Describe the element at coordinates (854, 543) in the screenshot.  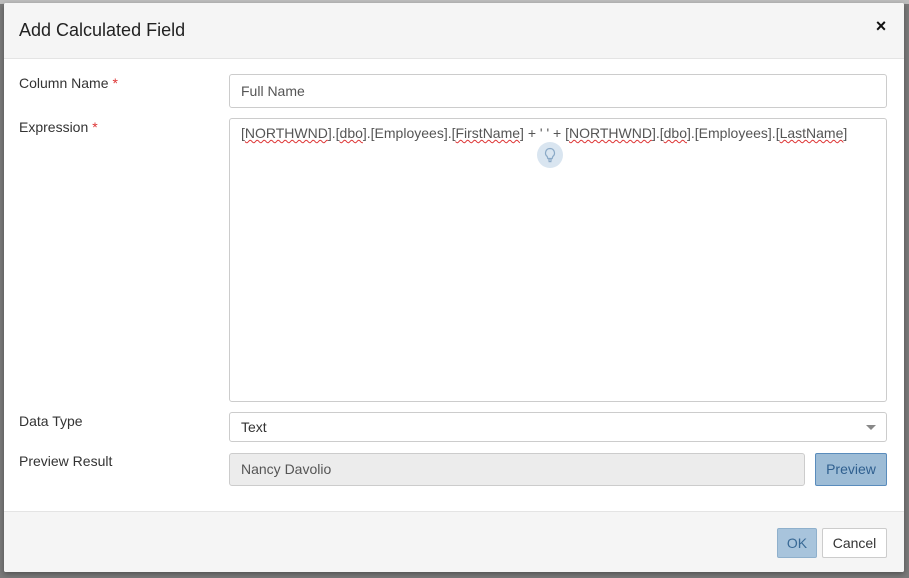
I see `cancel-button: Cancel` at that location.